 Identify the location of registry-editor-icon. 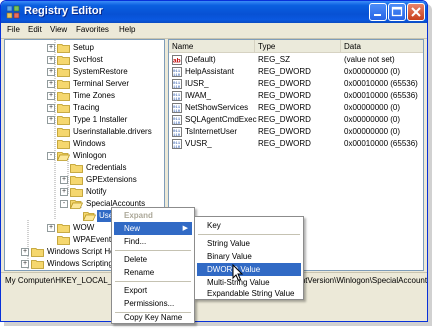
(13, 12).